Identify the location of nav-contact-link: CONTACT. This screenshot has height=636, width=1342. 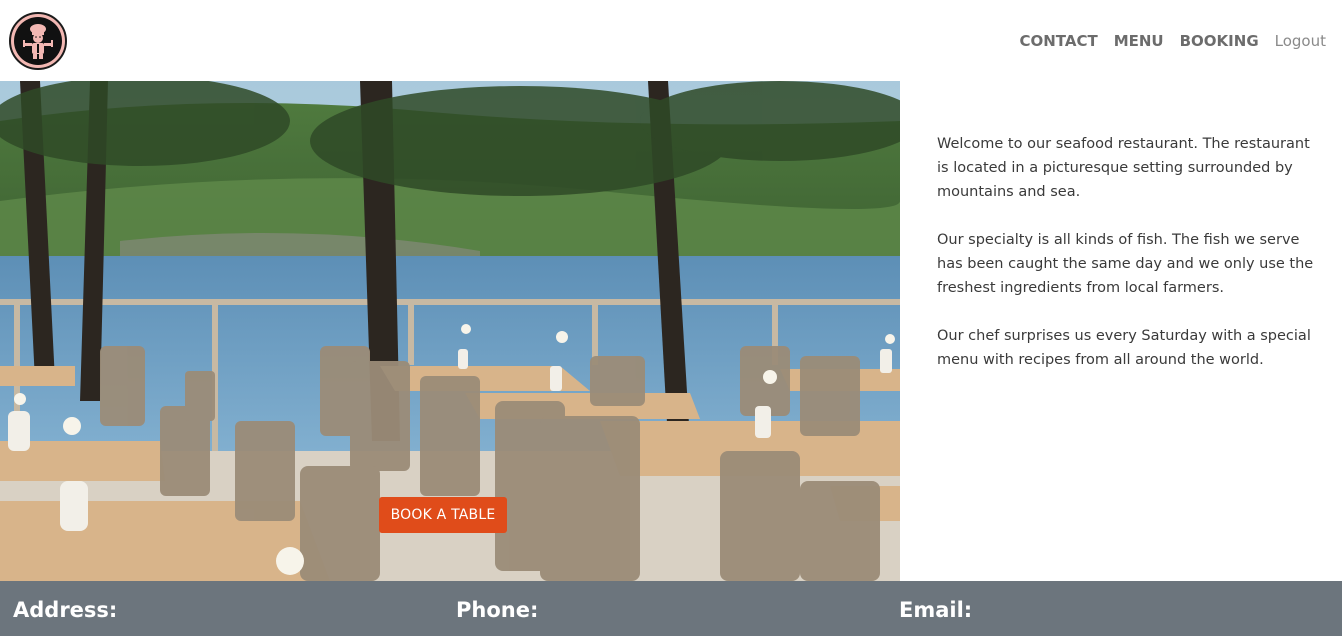
(1058, 41).